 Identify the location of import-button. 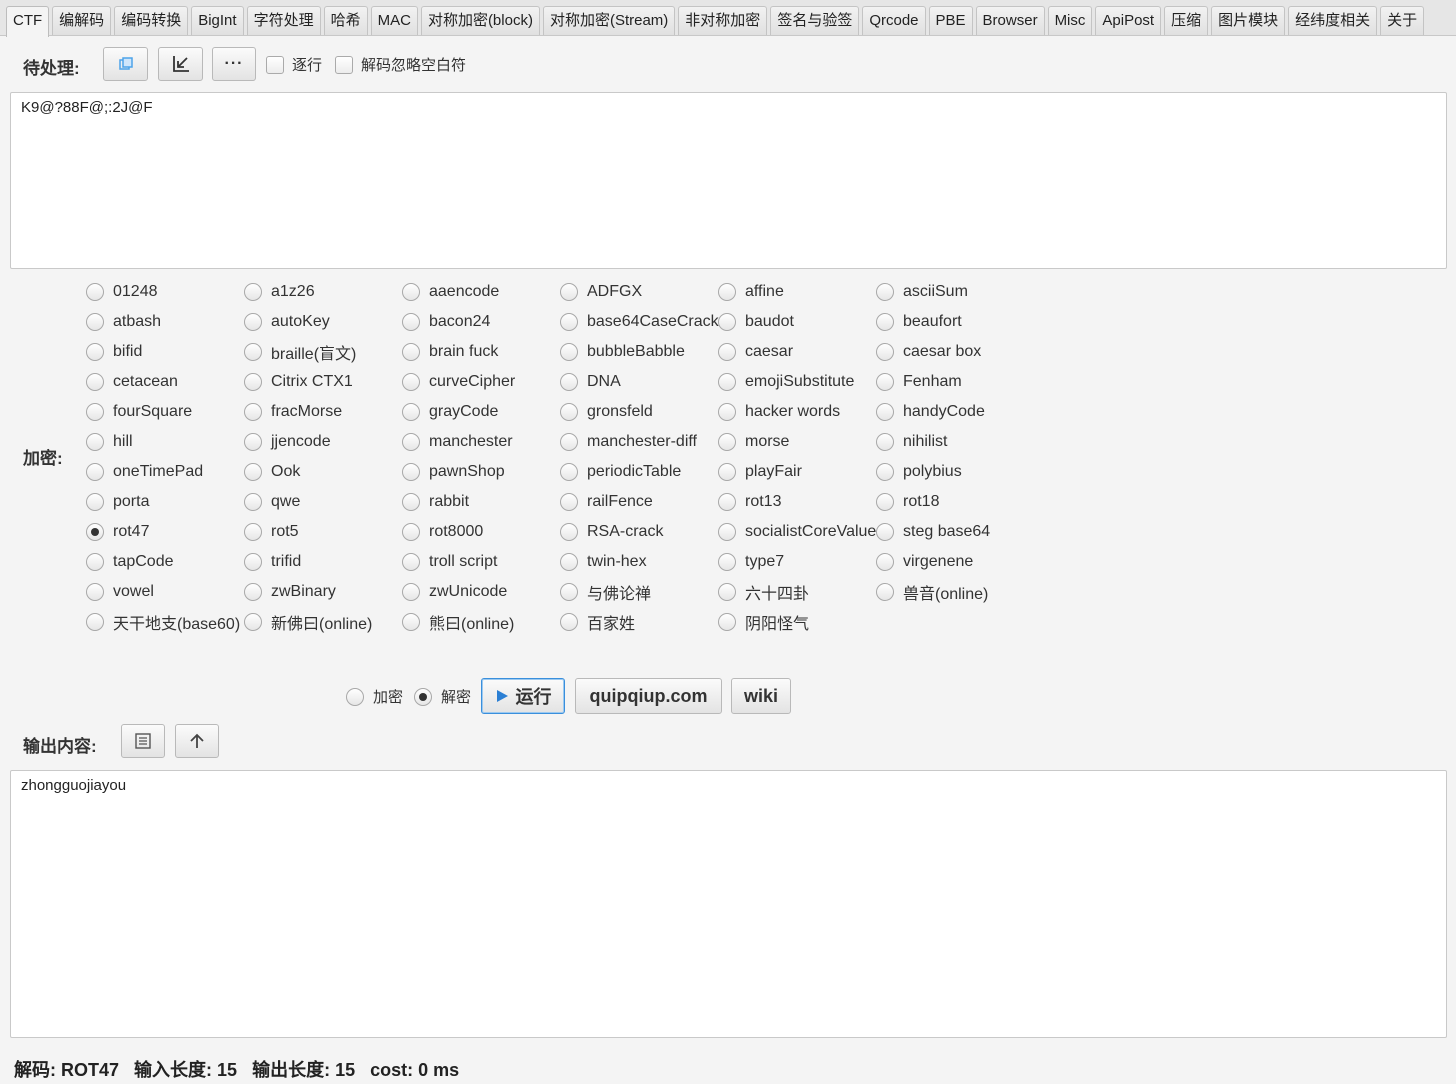
(180, 64).